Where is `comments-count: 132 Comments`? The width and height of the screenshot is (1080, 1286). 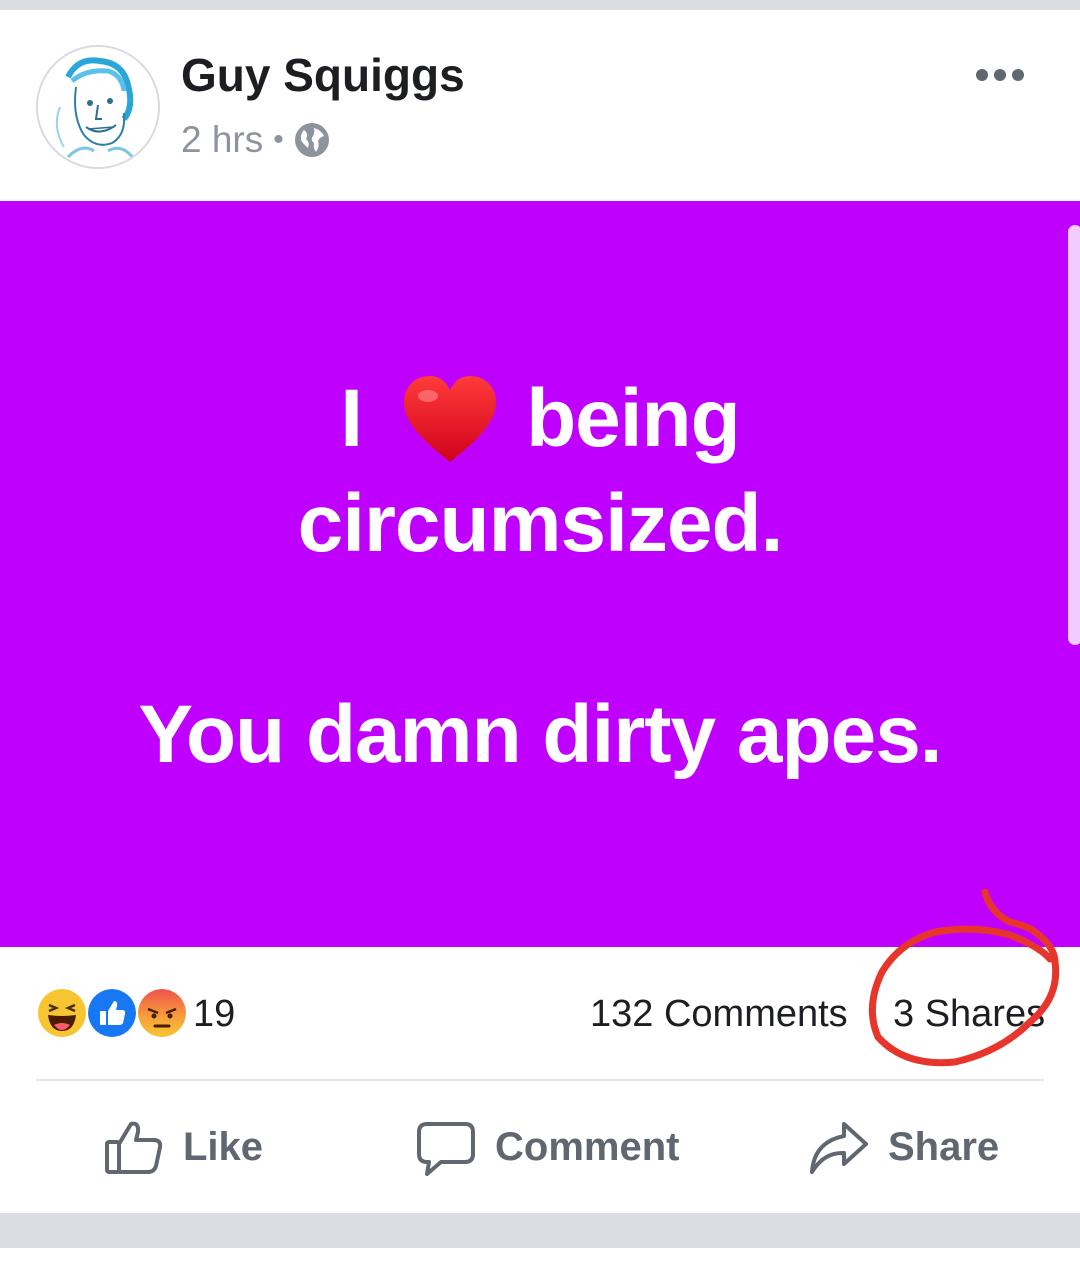 comments-count: 132 Comments is located at coordinates (719, 1014).